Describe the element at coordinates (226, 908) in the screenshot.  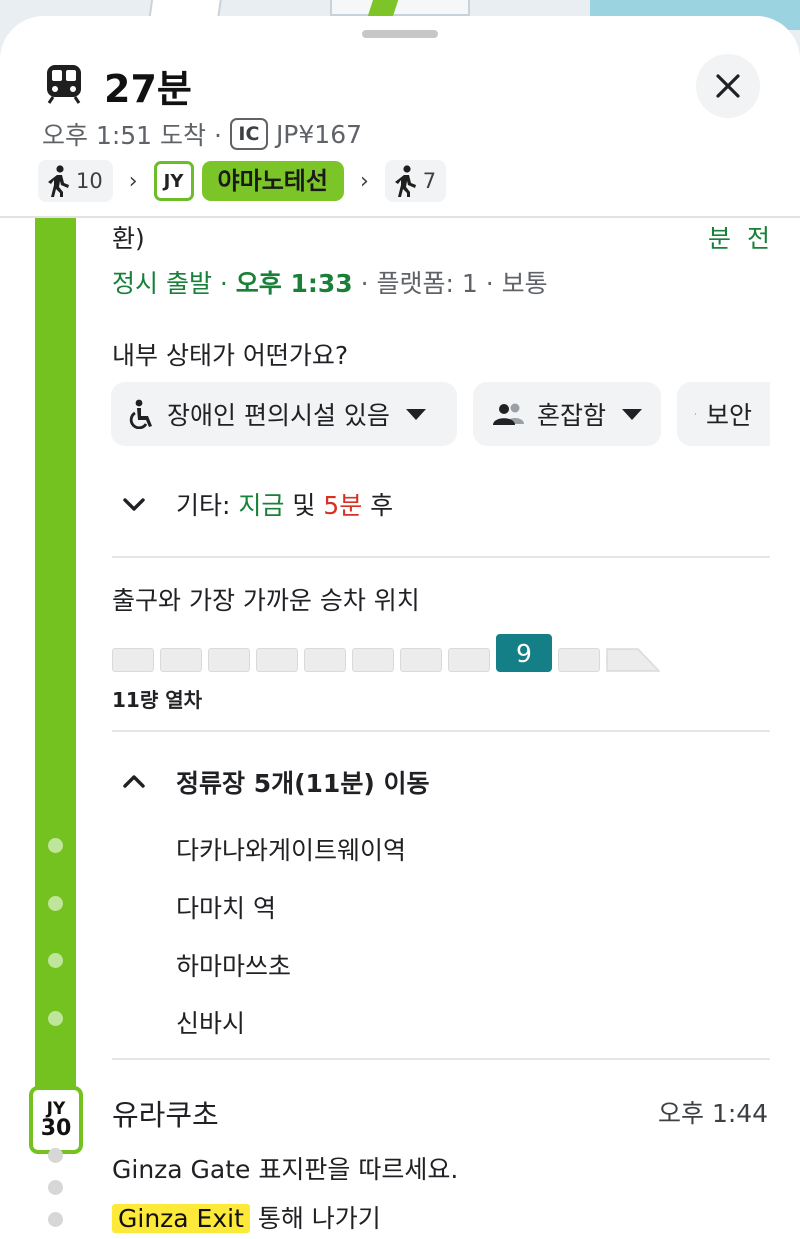
I see `intermediate-stop: 다마치 역` at that location.